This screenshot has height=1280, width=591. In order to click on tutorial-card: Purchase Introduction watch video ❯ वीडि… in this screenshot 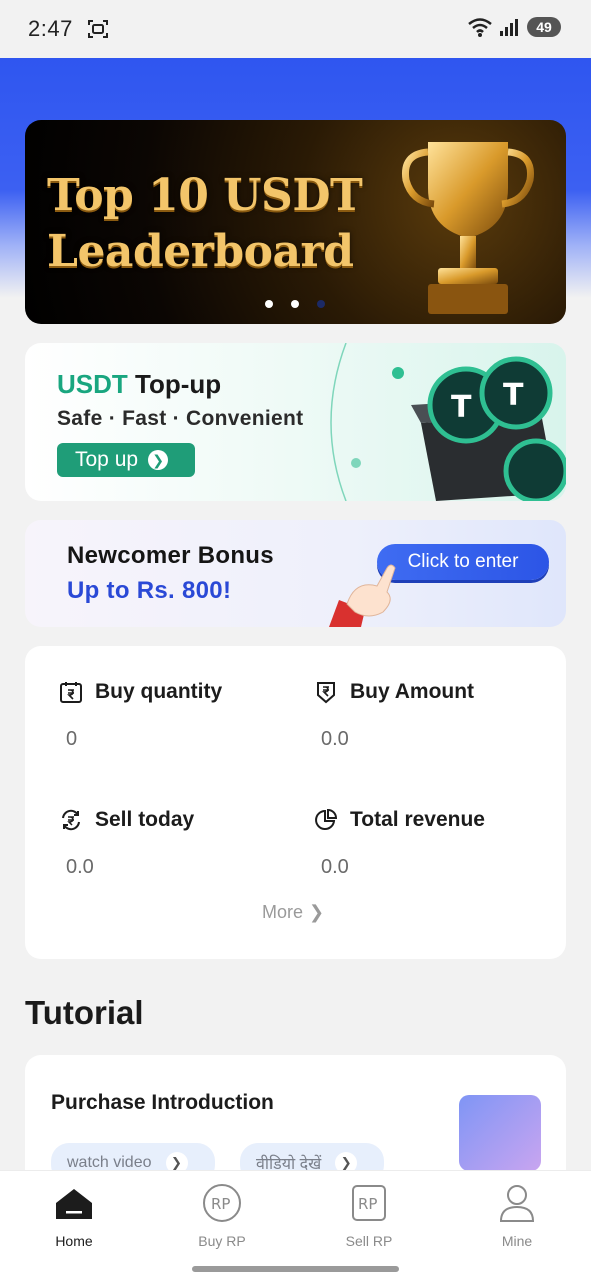, I will do `click(295, 1120)`.